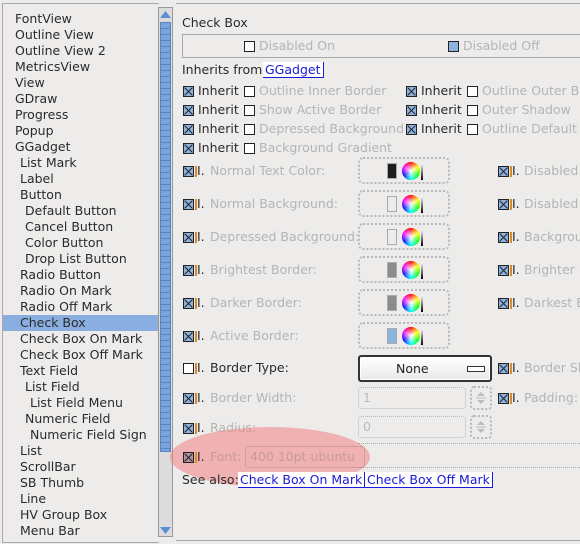 This screenshot has height=544, width=580. What do you see at coordinates (40, 163) in the screenshot?
I see `list-item: List Mark` at bounding box center [40, 163].